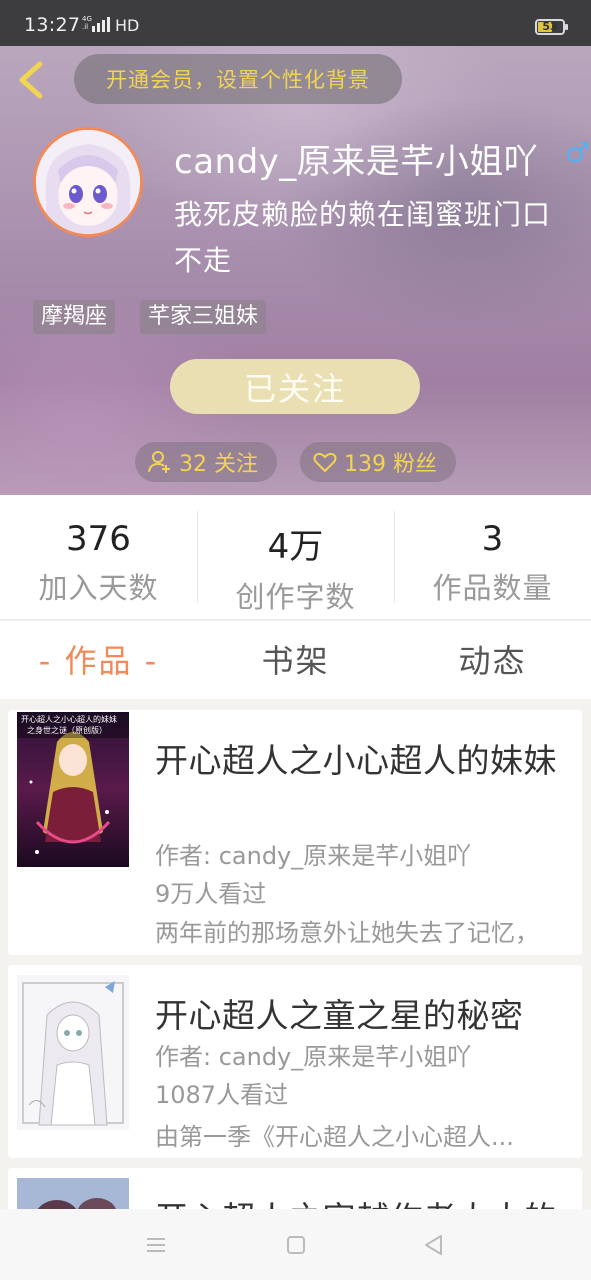 The image size is (591, 1280). I want to click on tab-bookshelf: 书架, so click(295, 660).